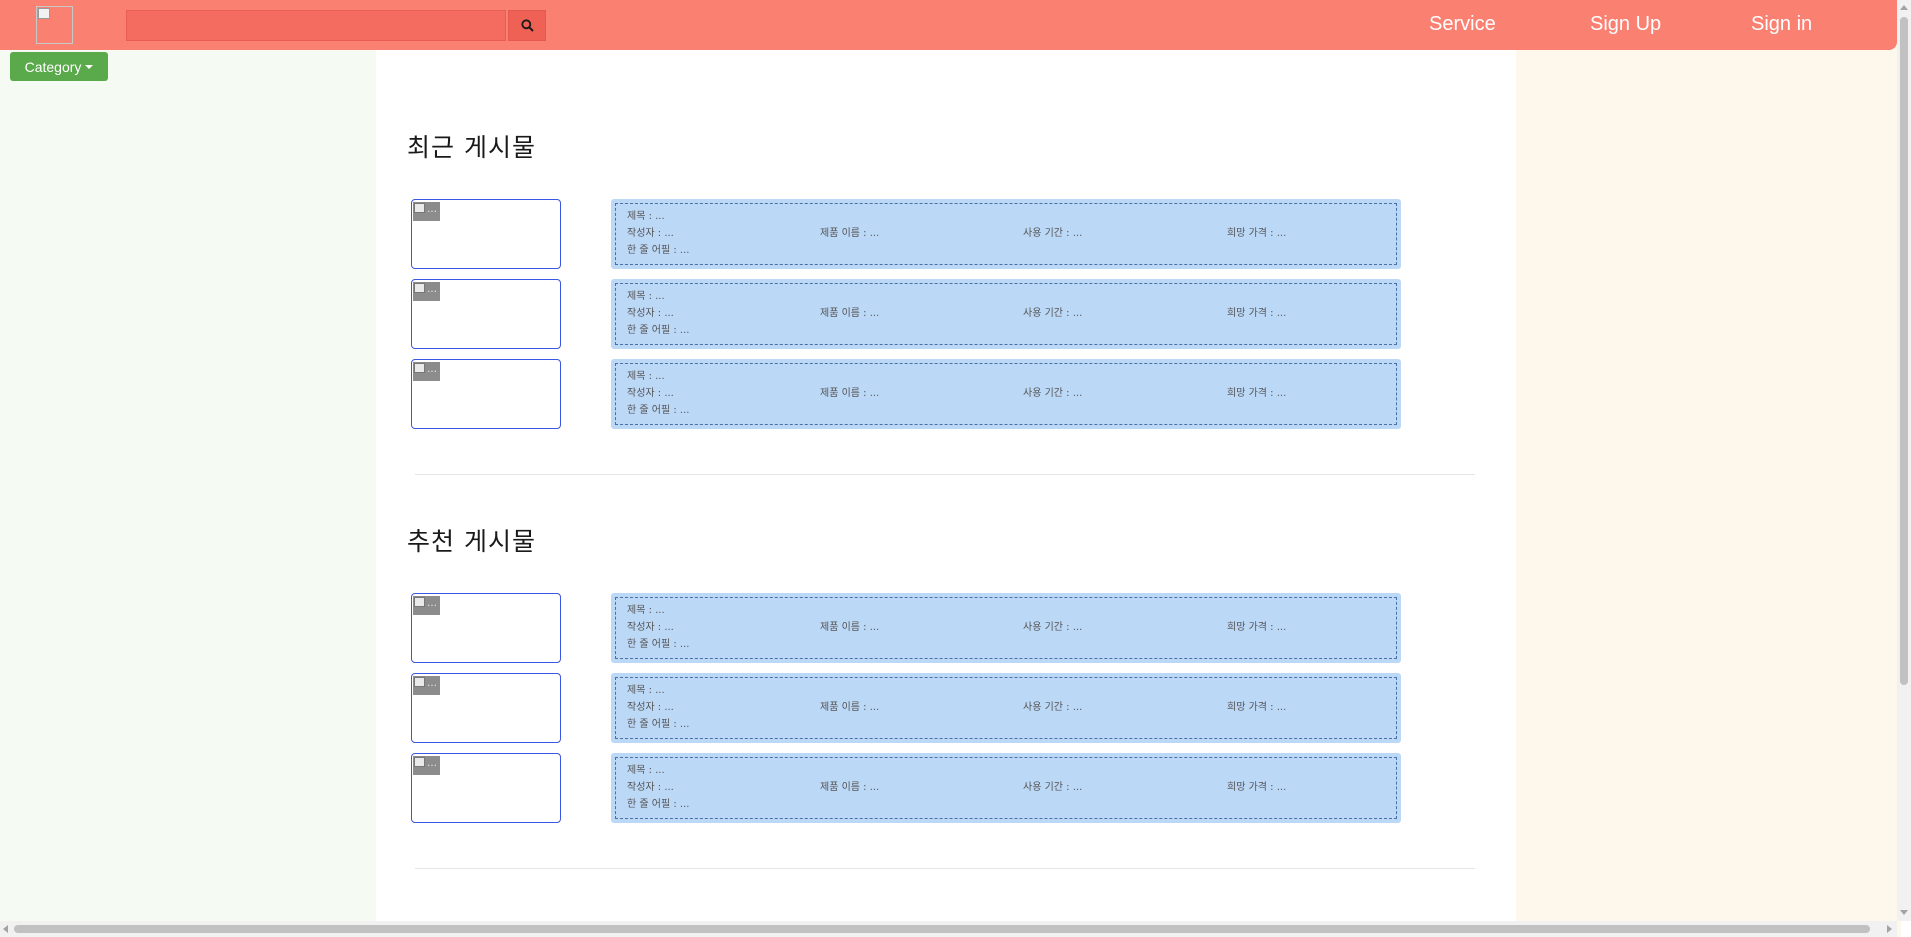 Image resolution: width=1911 pixels, height=937 pixels. I want to click on horizontal-scrollbar, so click(948, 929).